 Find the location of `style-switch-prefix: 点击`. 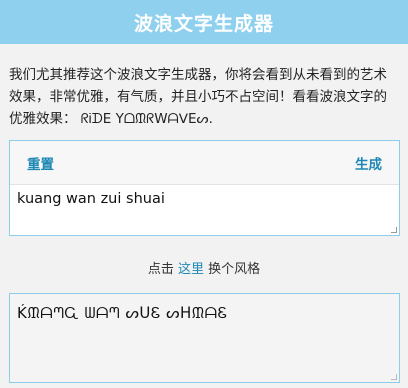

style-switch-prefix: 点击 is located at coordinates (160, 269).